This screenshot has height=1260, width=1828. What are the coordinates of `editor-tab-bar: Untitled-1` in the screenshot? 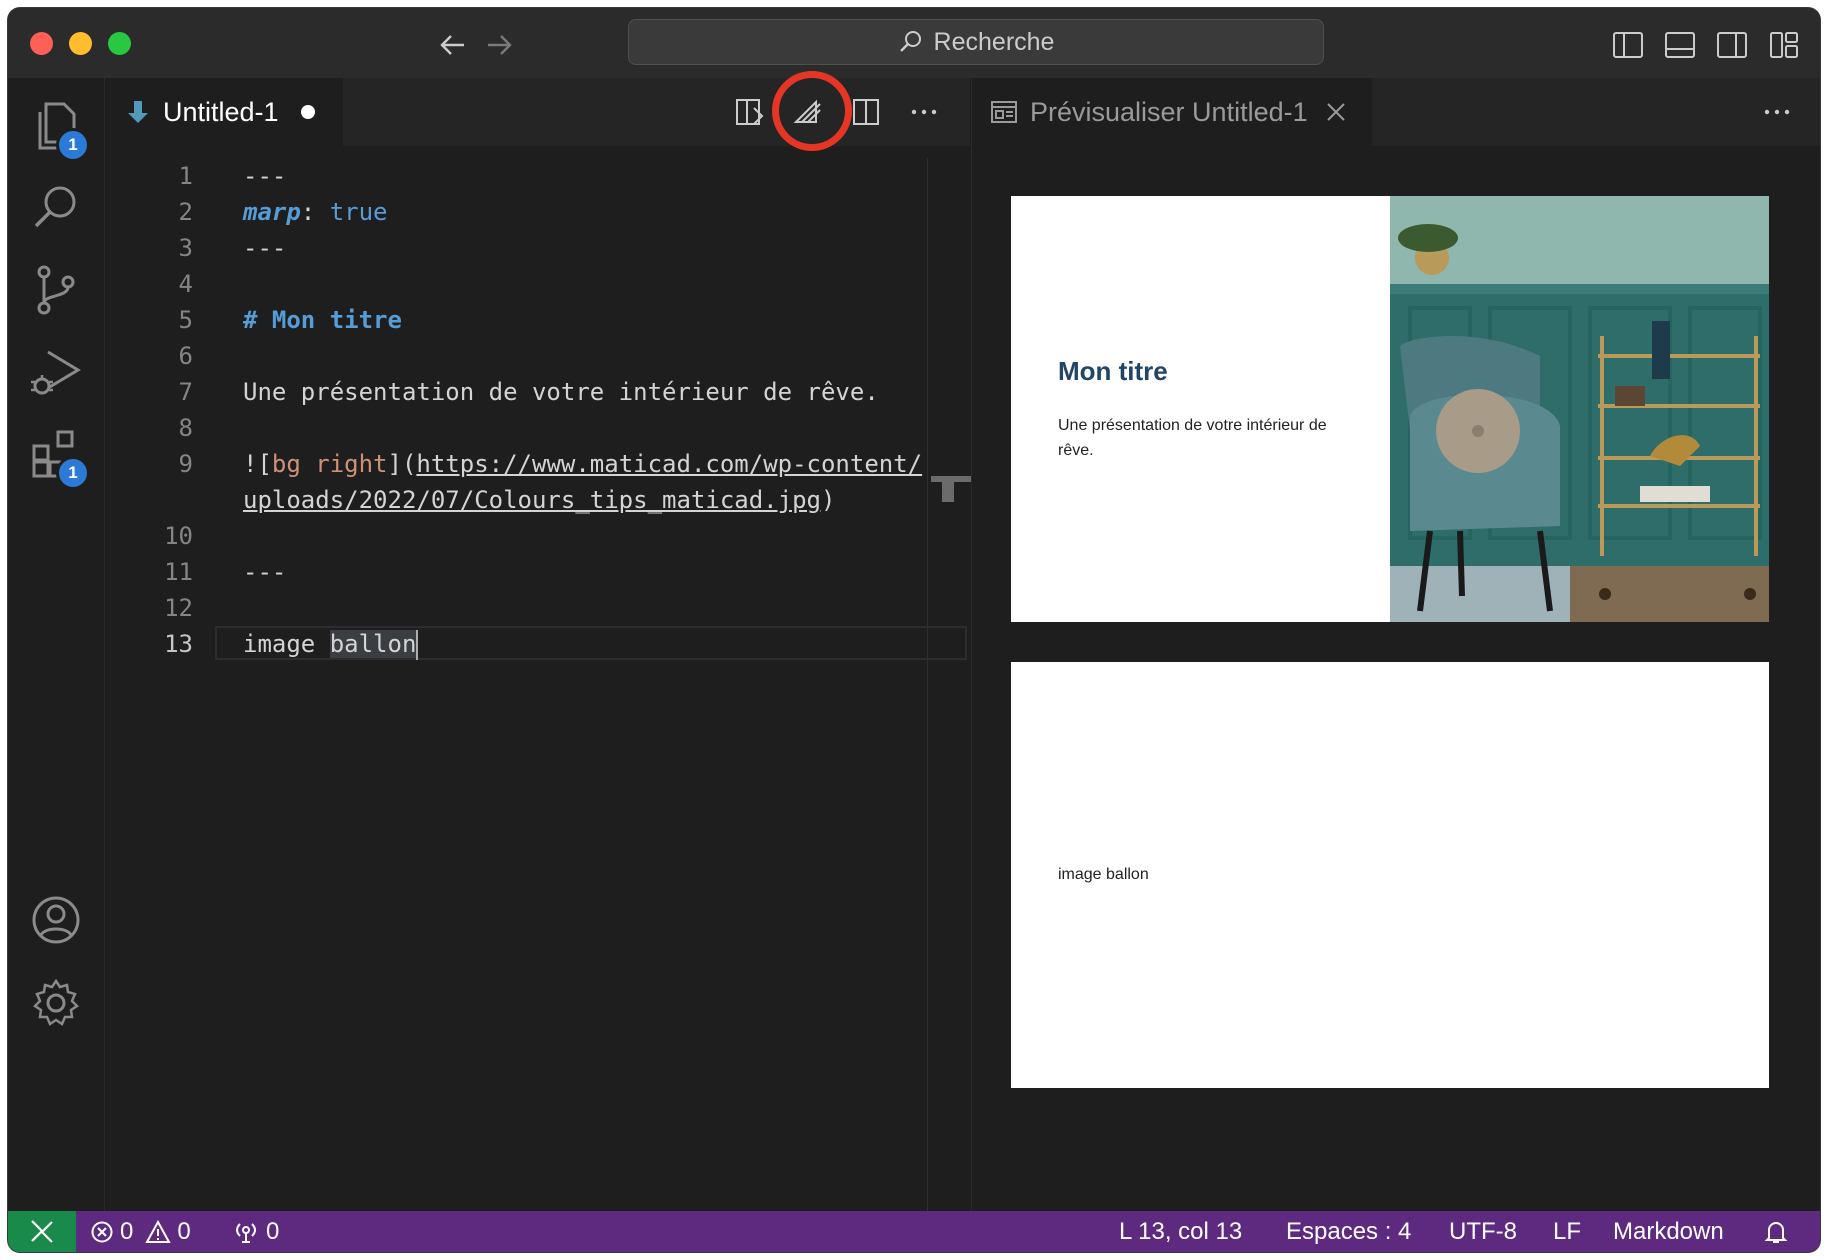 It's located at (537, 111).